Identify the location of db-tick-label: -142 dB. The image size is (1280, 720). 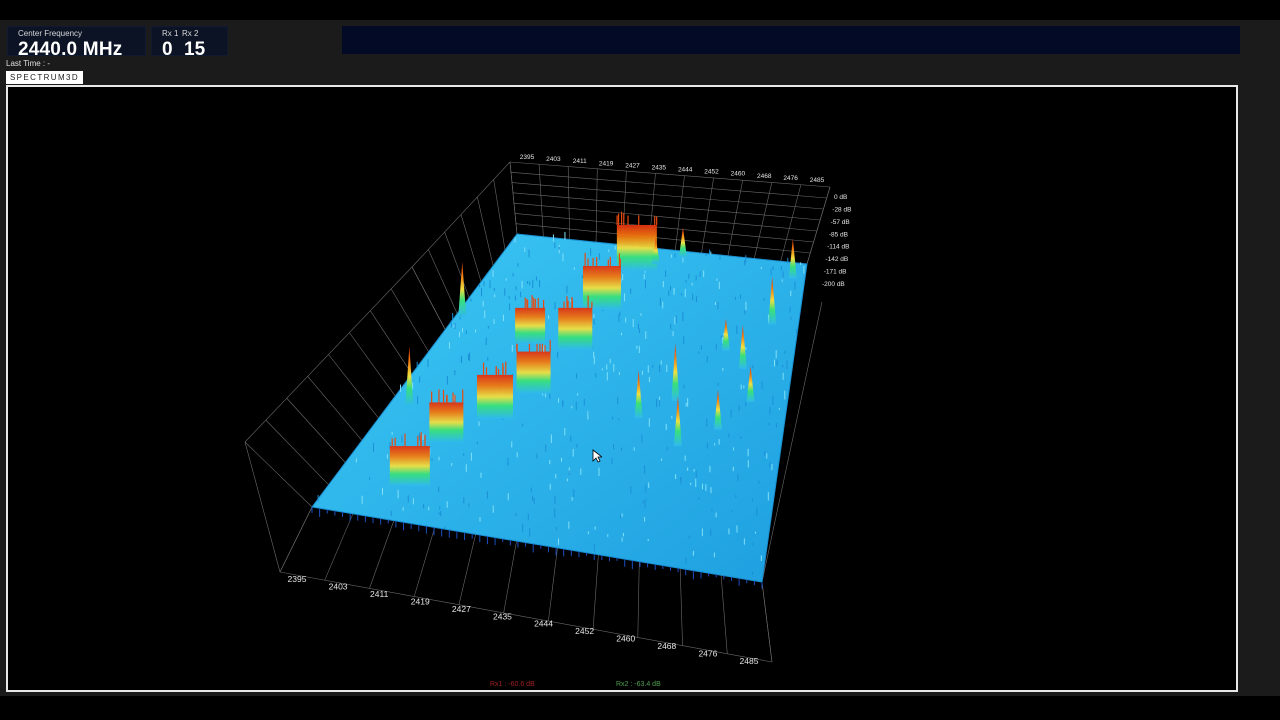
(836, 259).